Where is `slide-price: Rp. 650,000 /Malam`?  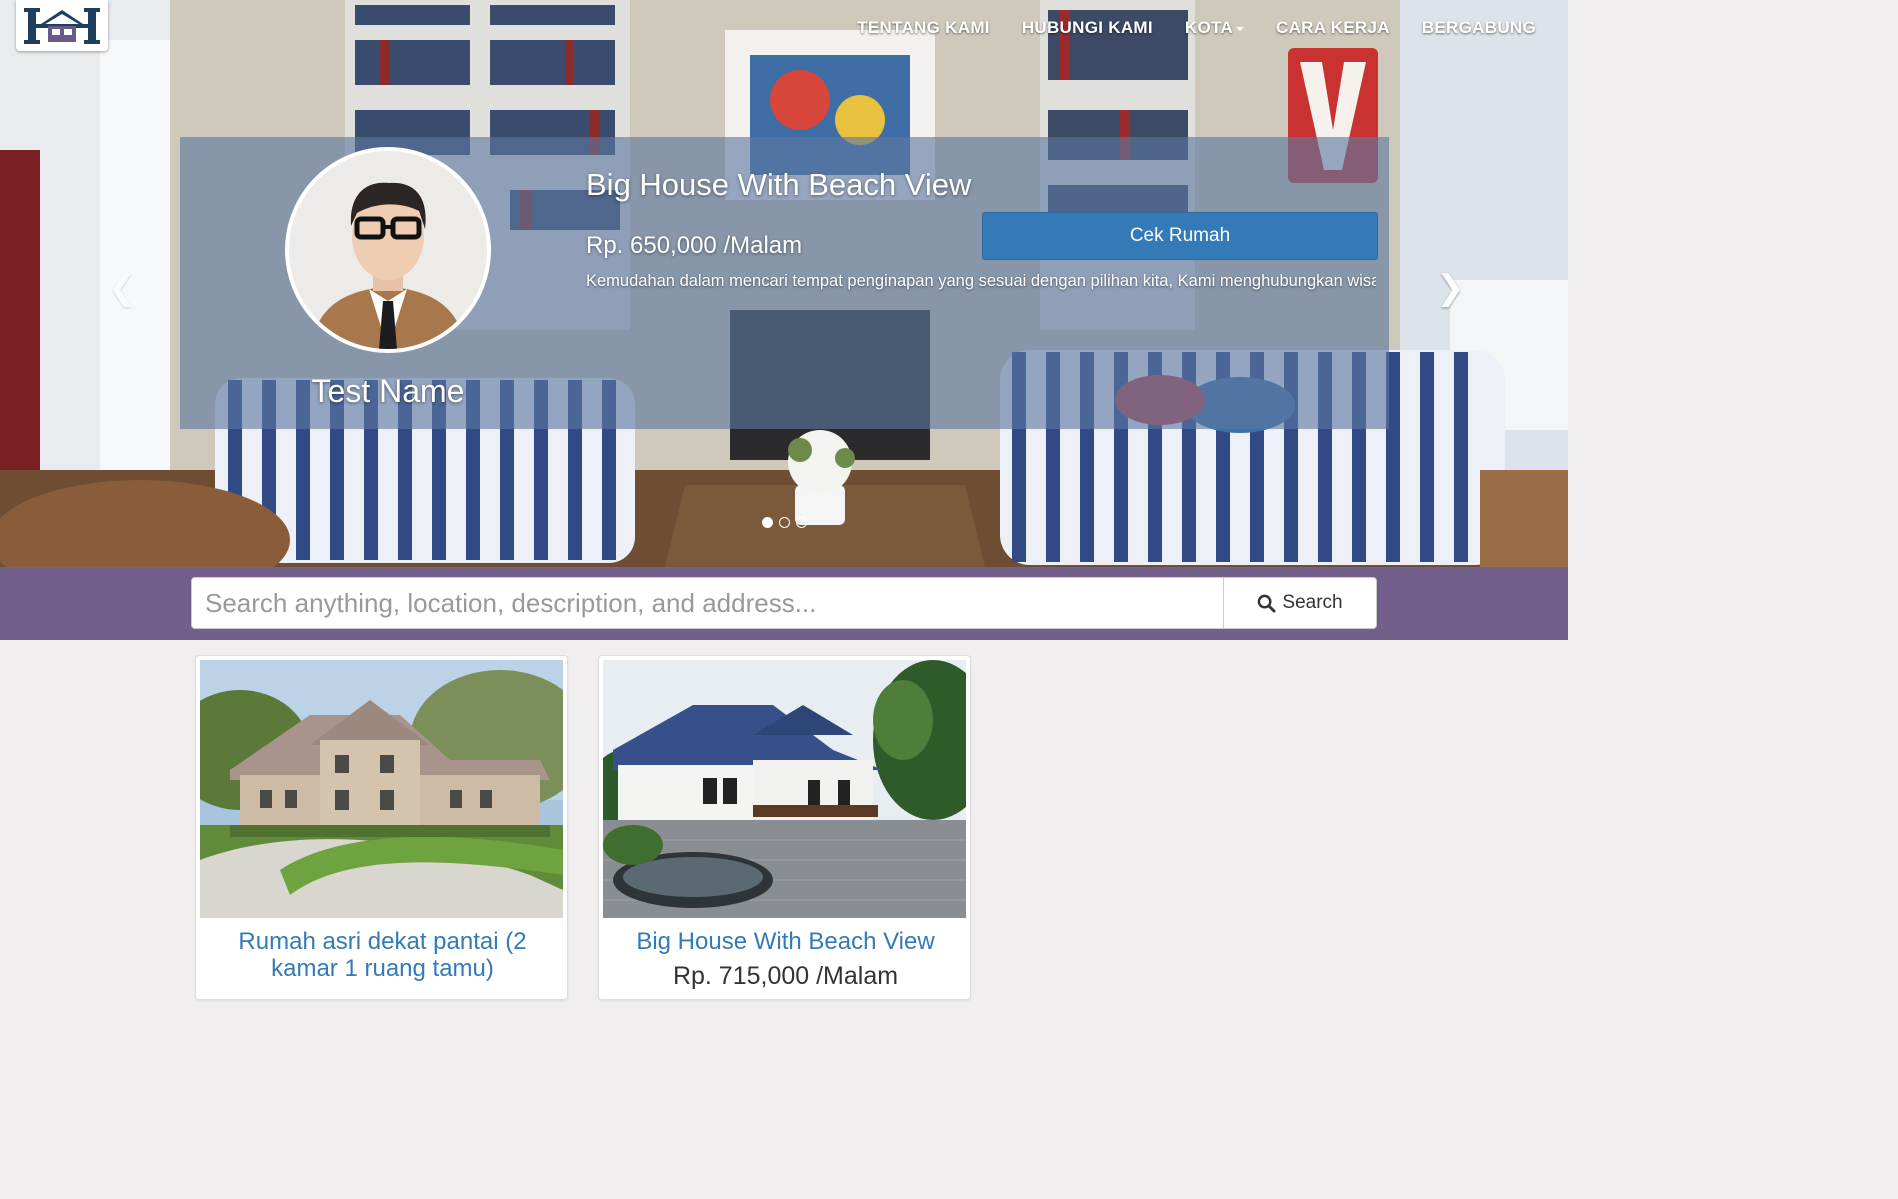
slide-price: Rp. 650,000 /Malam is located at coordinates (694, 245).